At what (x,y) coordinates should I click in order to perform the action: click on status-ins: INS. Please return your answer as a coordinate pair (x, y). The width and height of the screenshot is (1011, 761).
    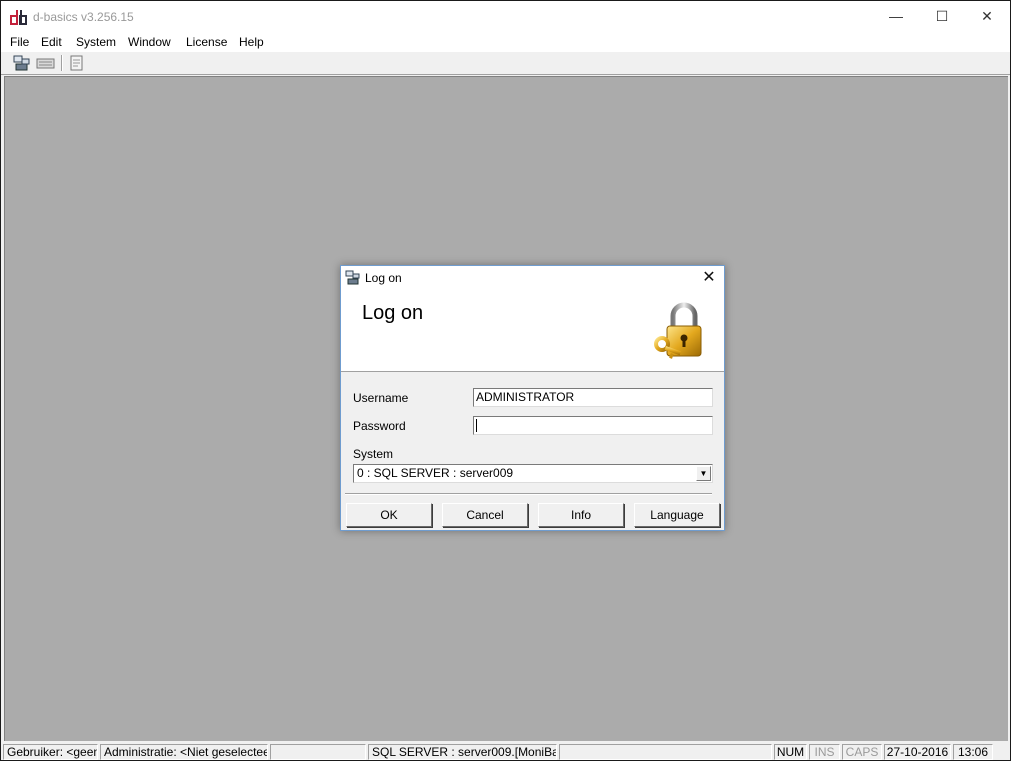
    Looking at the image, I should click on (824, 752).